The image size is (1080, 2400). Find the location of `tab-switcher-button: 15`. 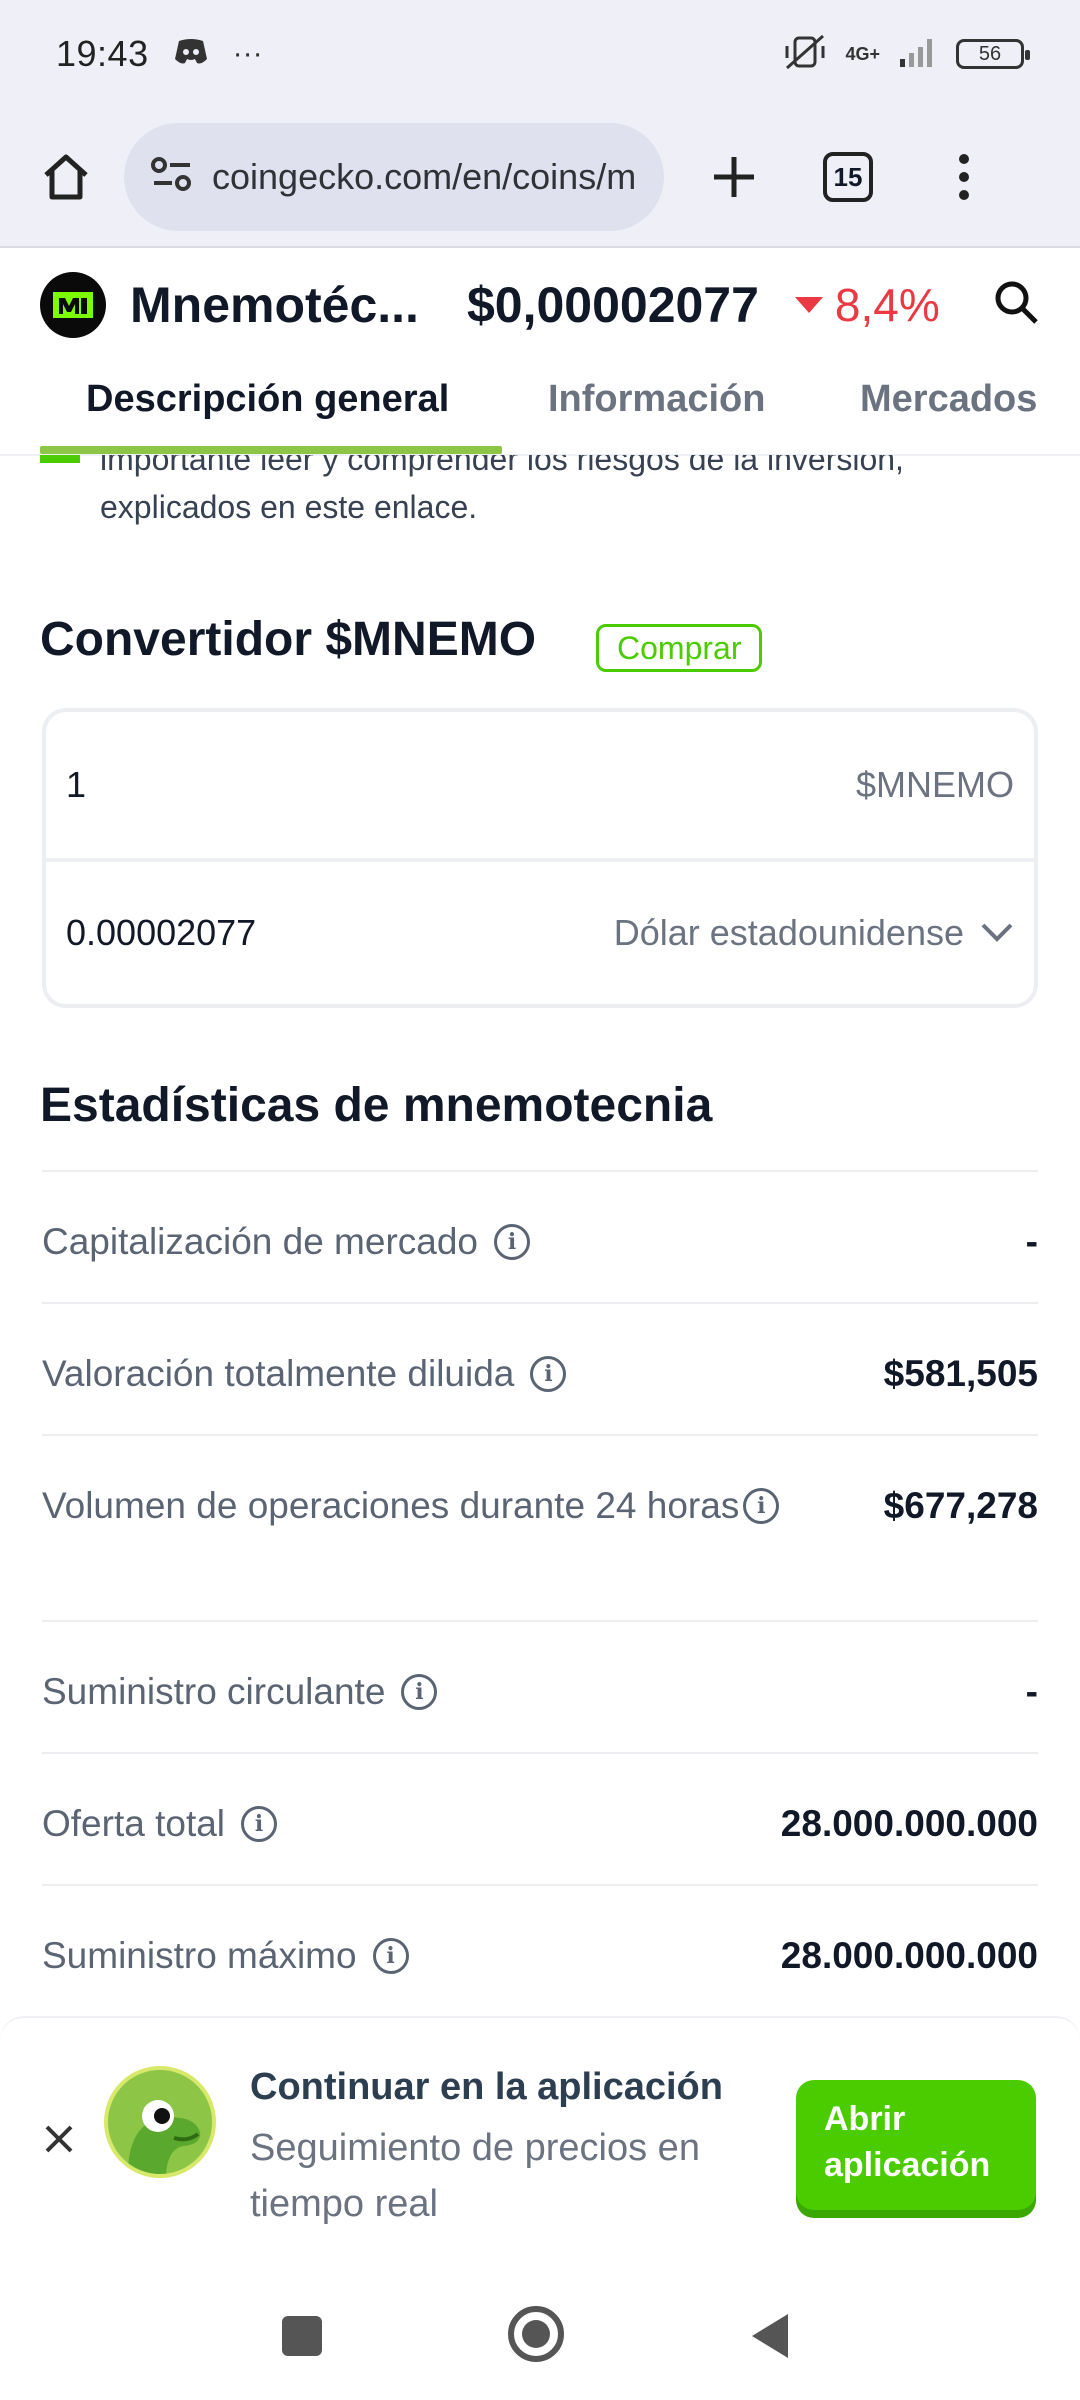

tab-switcher-button: 15 is located at coordinates (848, 177).